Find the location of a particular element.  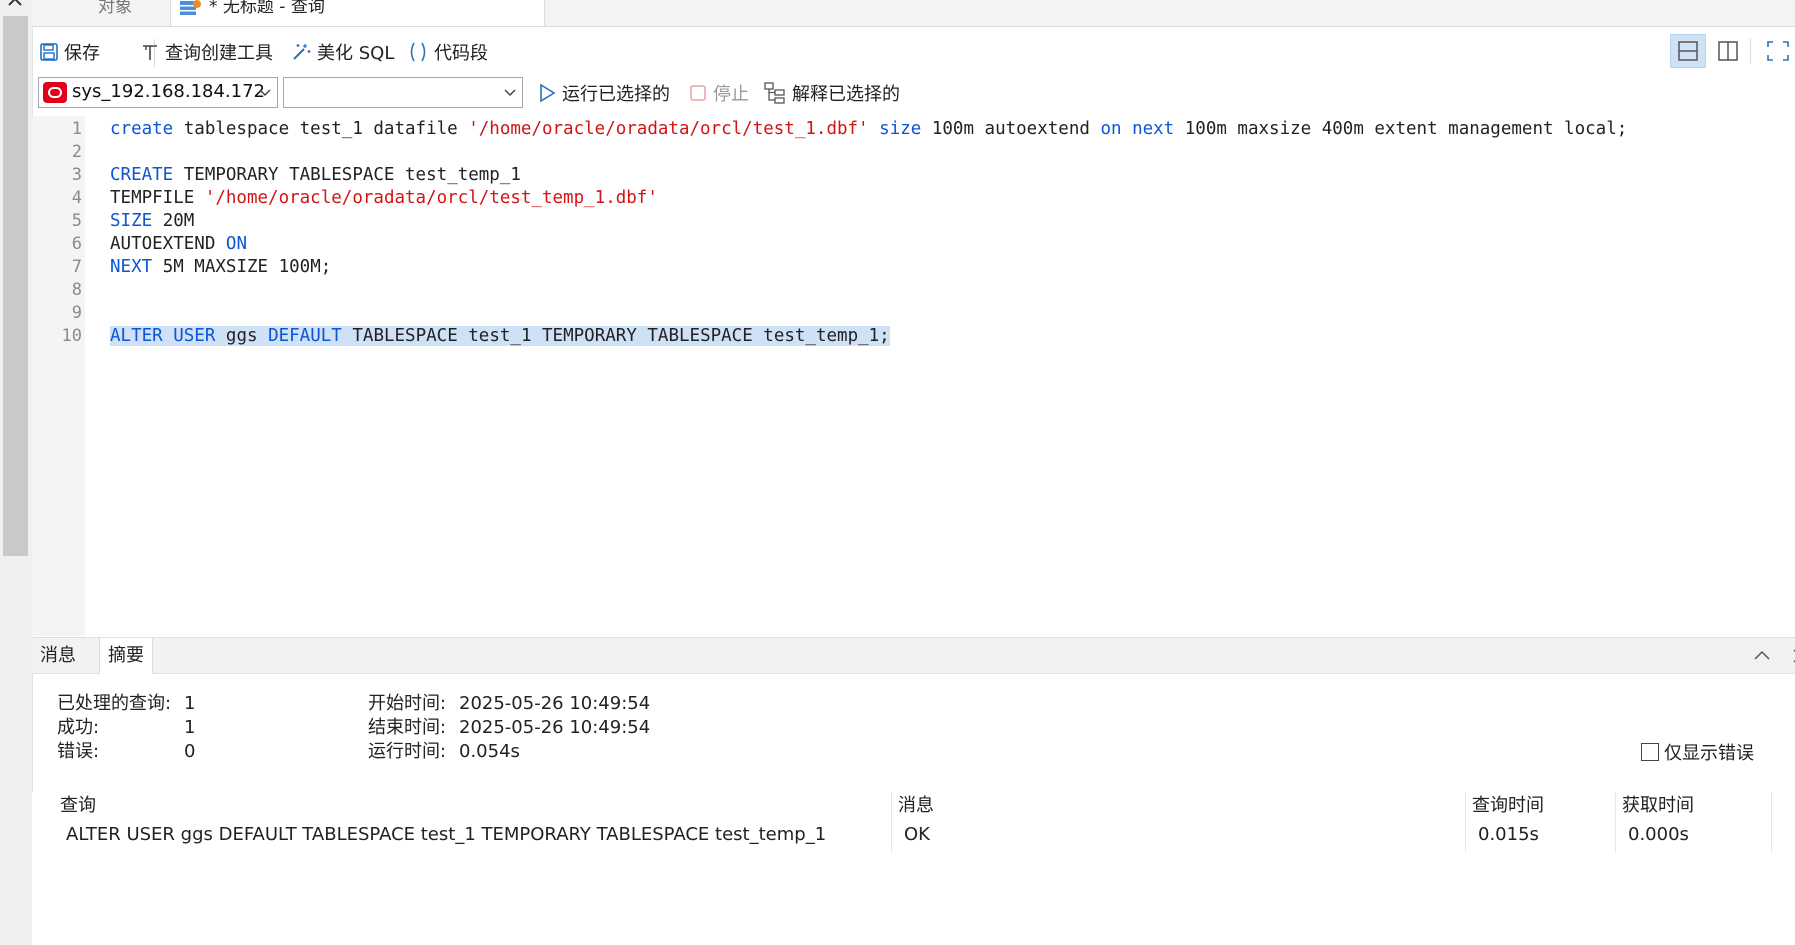

sql-keyword: SIZE is located at coordinates (131, 221).